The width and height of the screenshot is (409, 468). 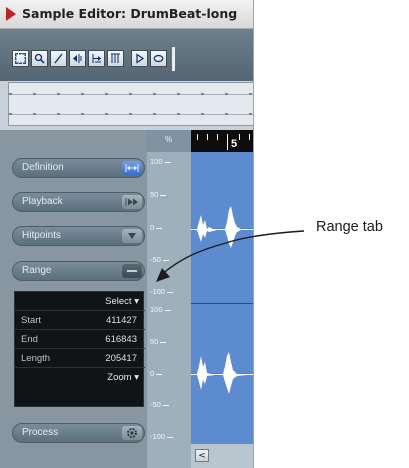 What do you see at coordinates (349, 227) in the screenshot?
I see `callout-label: Range tab` at bounding box center [349, 227].